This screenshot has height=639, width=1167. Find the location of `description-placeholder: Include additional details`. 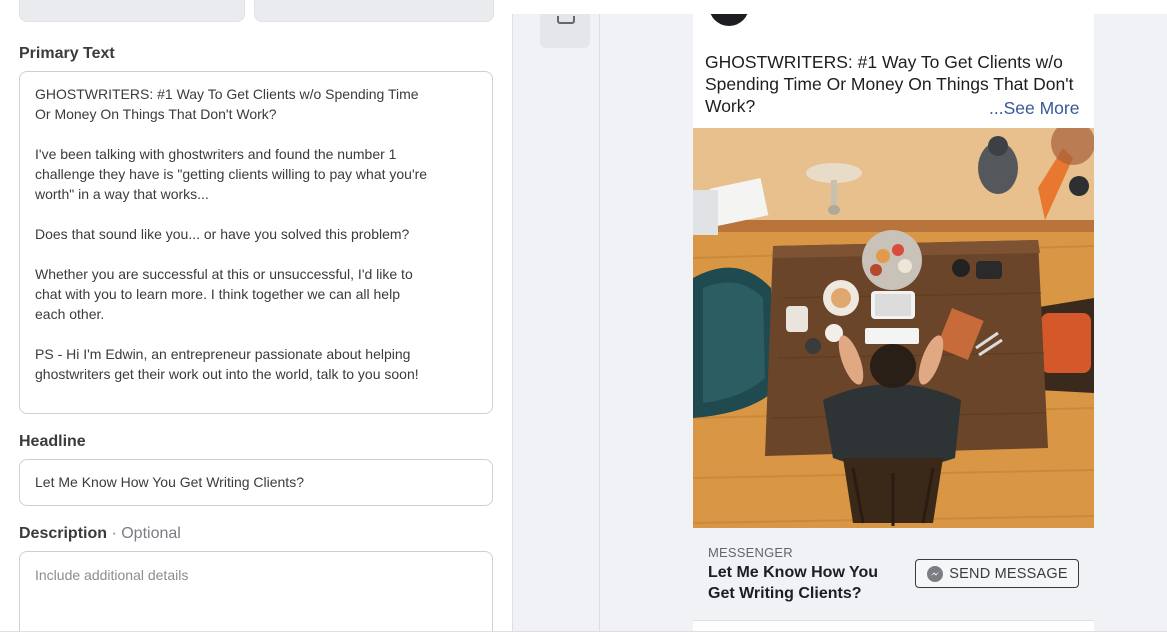

description-placeholder: Include additional details is located at coordinates (112, 575).